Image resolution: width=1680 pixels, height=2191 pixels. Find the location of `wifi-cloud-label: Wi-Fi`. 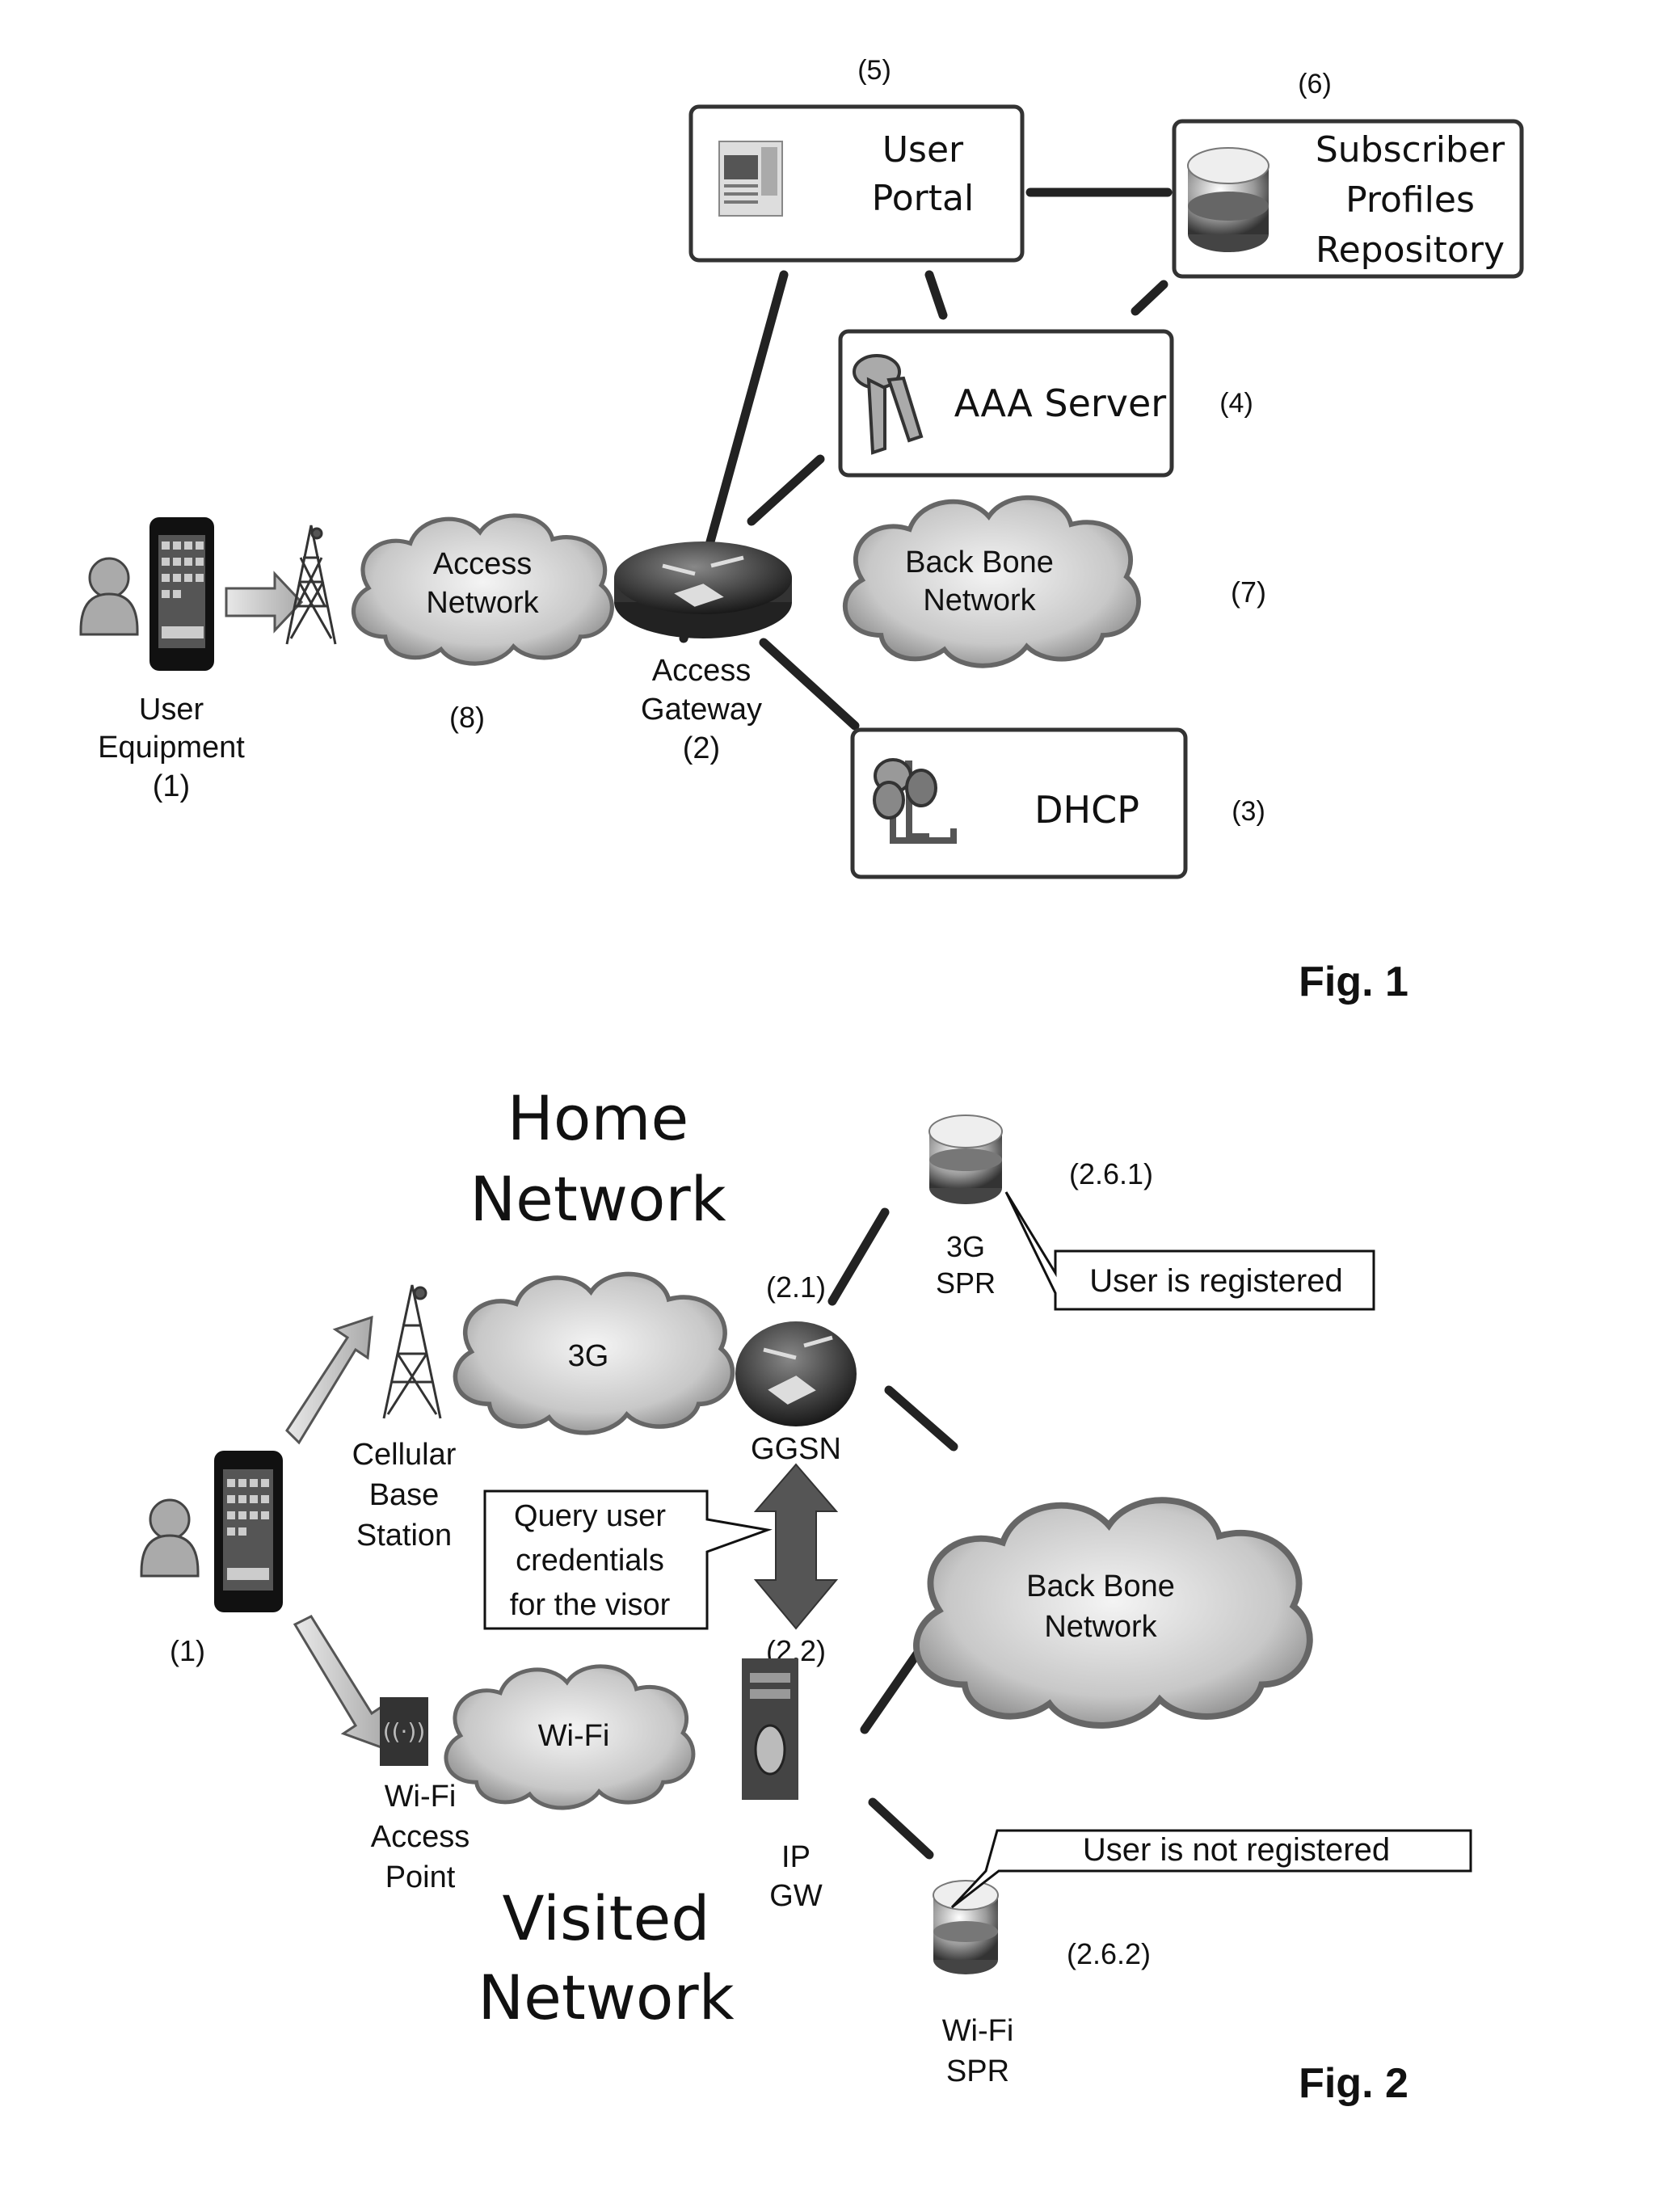

wifi-cloud-label: Wi-Fi is located at coordinates (574, 1736).